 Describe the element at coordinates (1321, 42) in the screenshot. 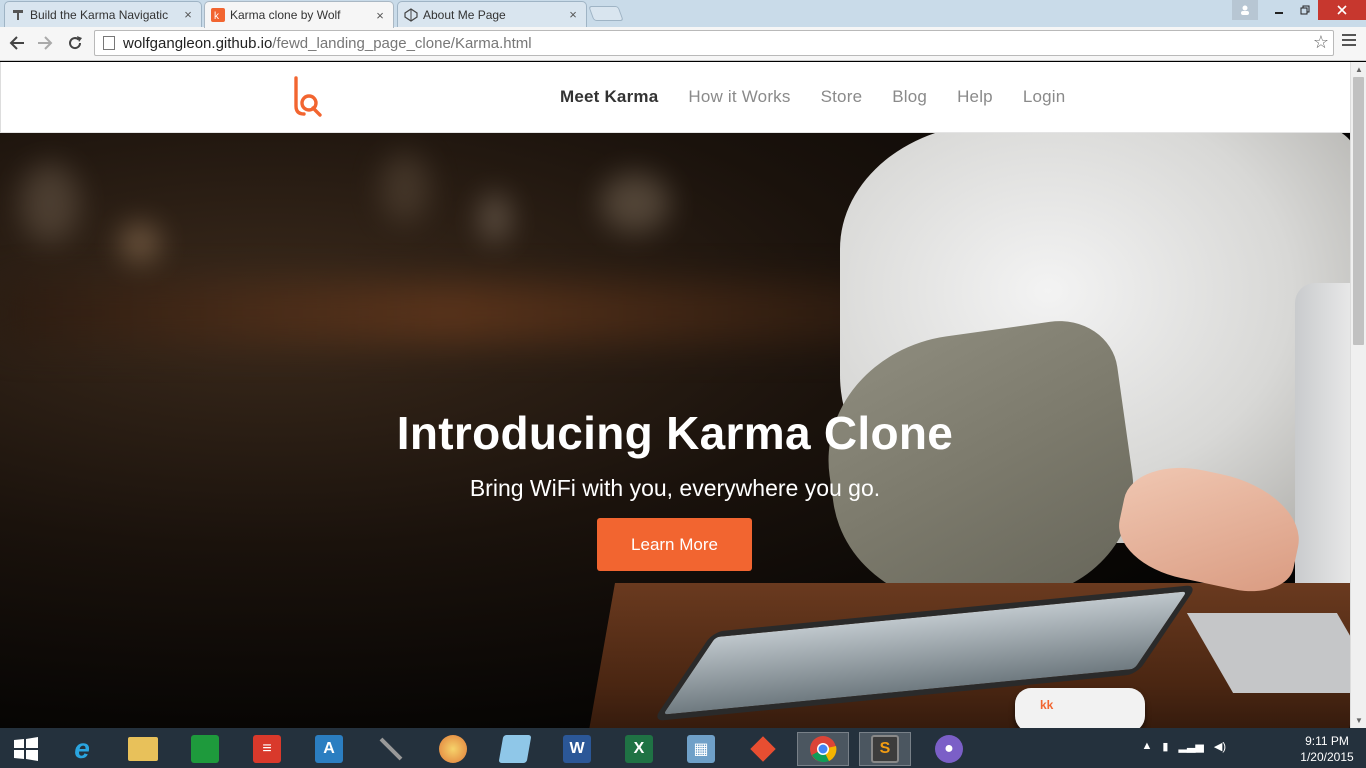

I see `bookmark-star-icon: ☆` at that location.